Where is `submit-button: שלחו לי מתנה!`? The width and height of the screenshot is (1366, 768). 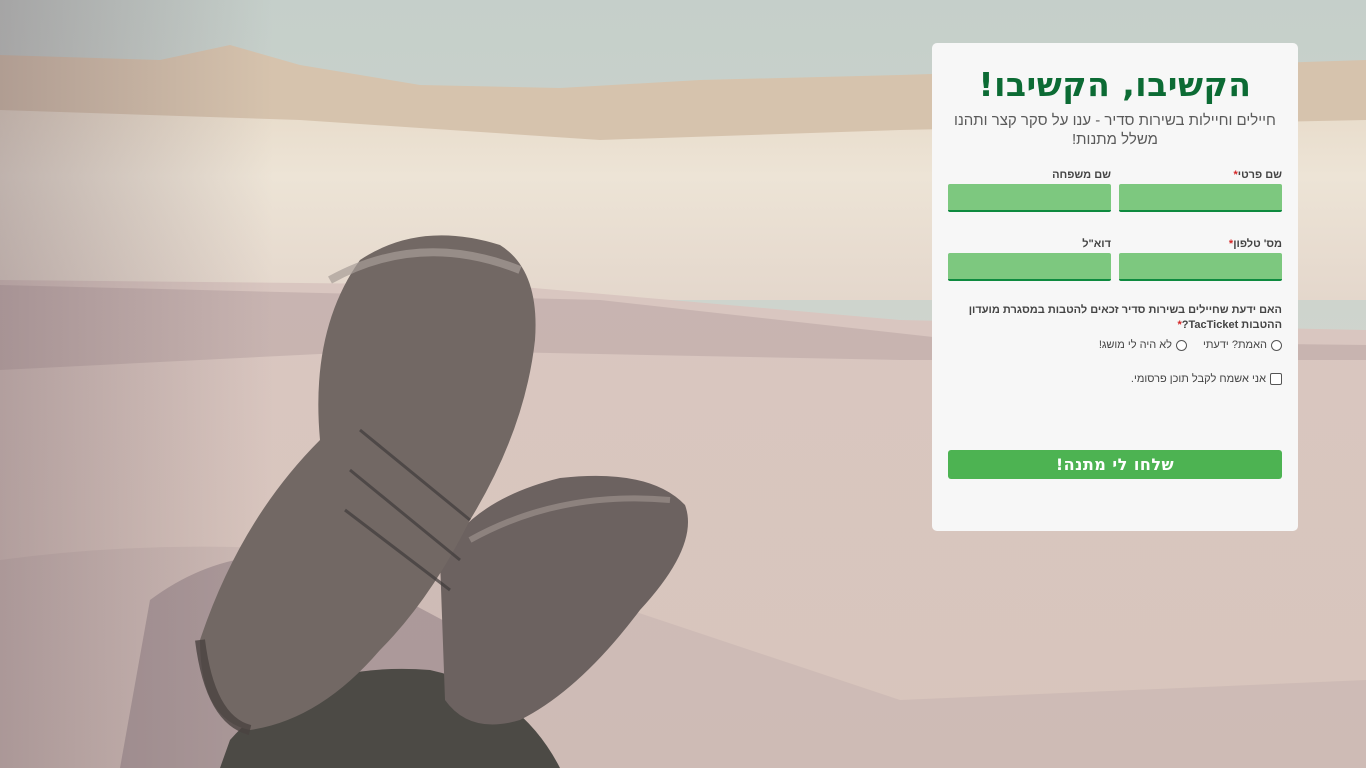
submit-button: שלחו לי מתנה! is located at coordinates (1115, 464).